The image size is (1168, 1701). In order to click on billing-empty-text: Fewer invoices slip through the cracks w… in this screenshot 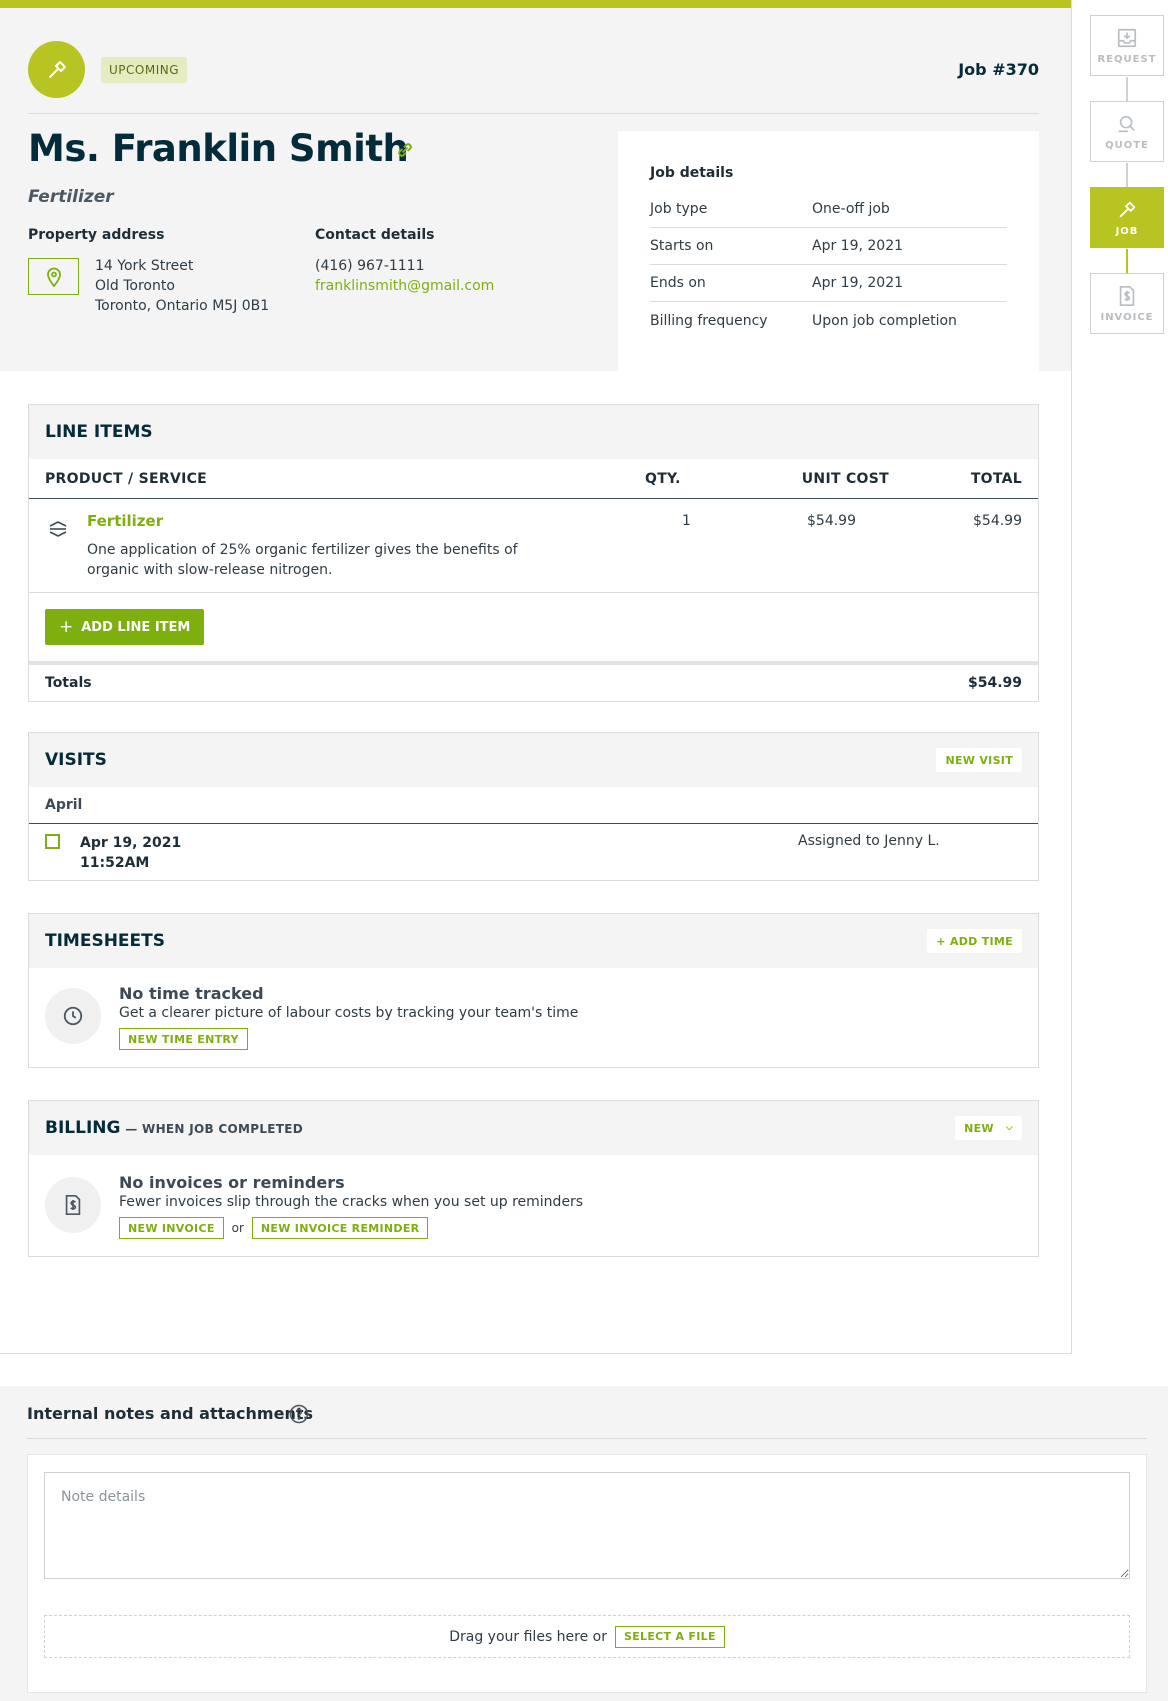, I will do `click(351, 1202)`.